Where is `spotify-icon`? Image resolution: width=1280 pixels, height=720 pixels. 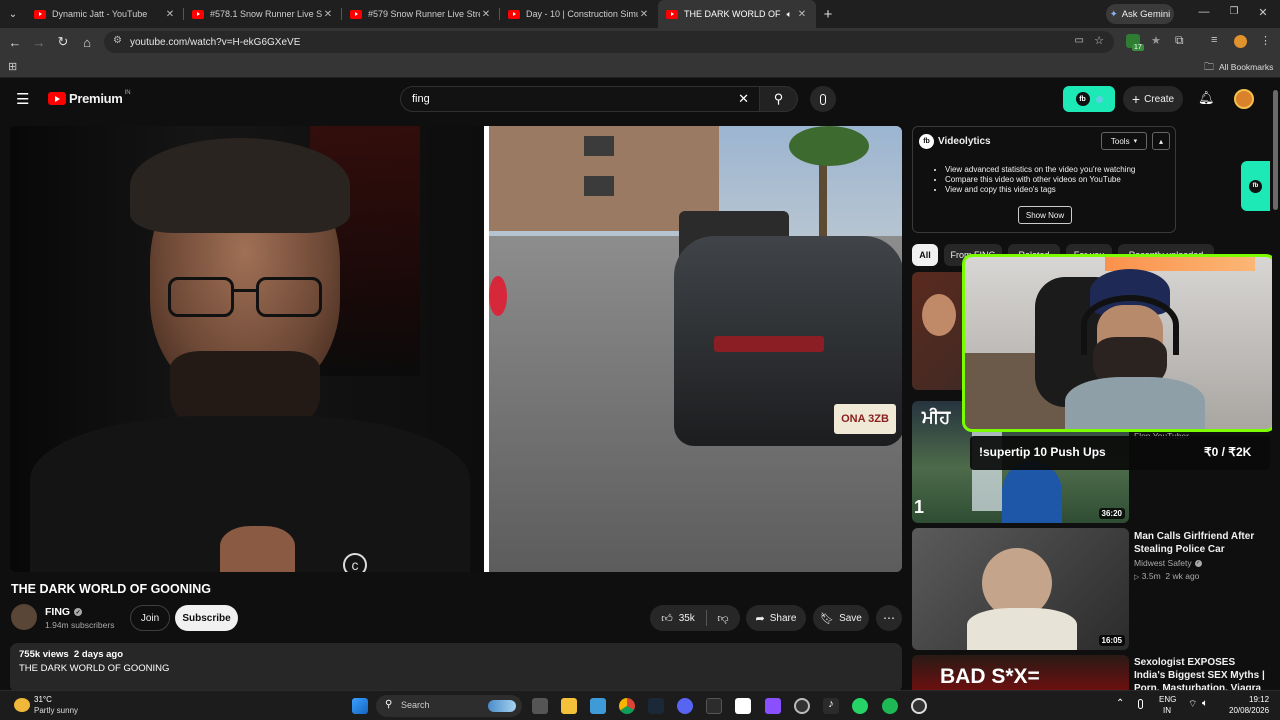
spotify-icon is located at coordinates (890, 706).